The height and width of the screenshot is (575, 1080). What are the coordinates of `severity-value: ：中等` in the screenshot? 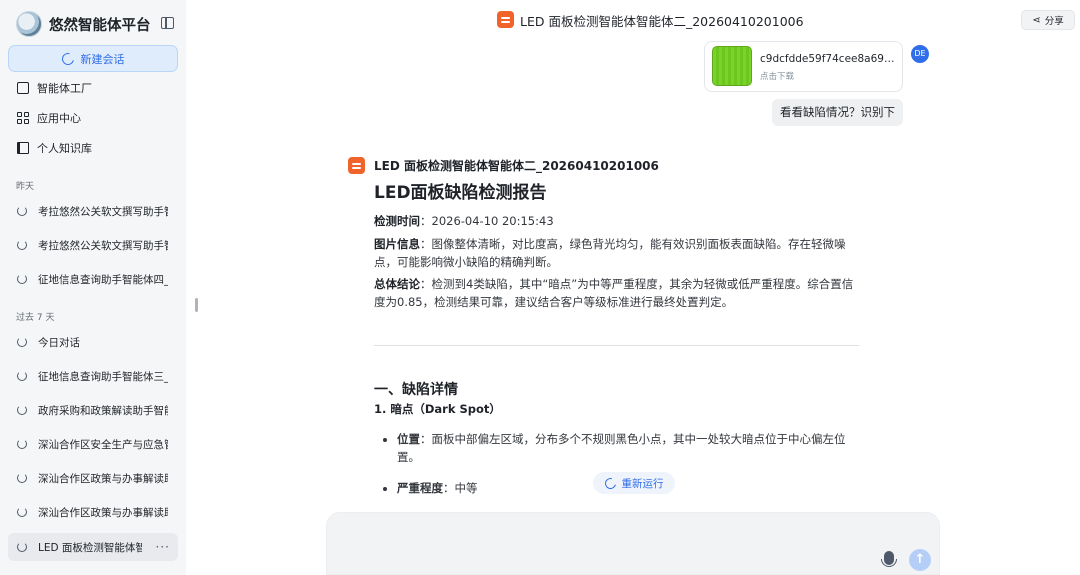 It's located at (460, 488).